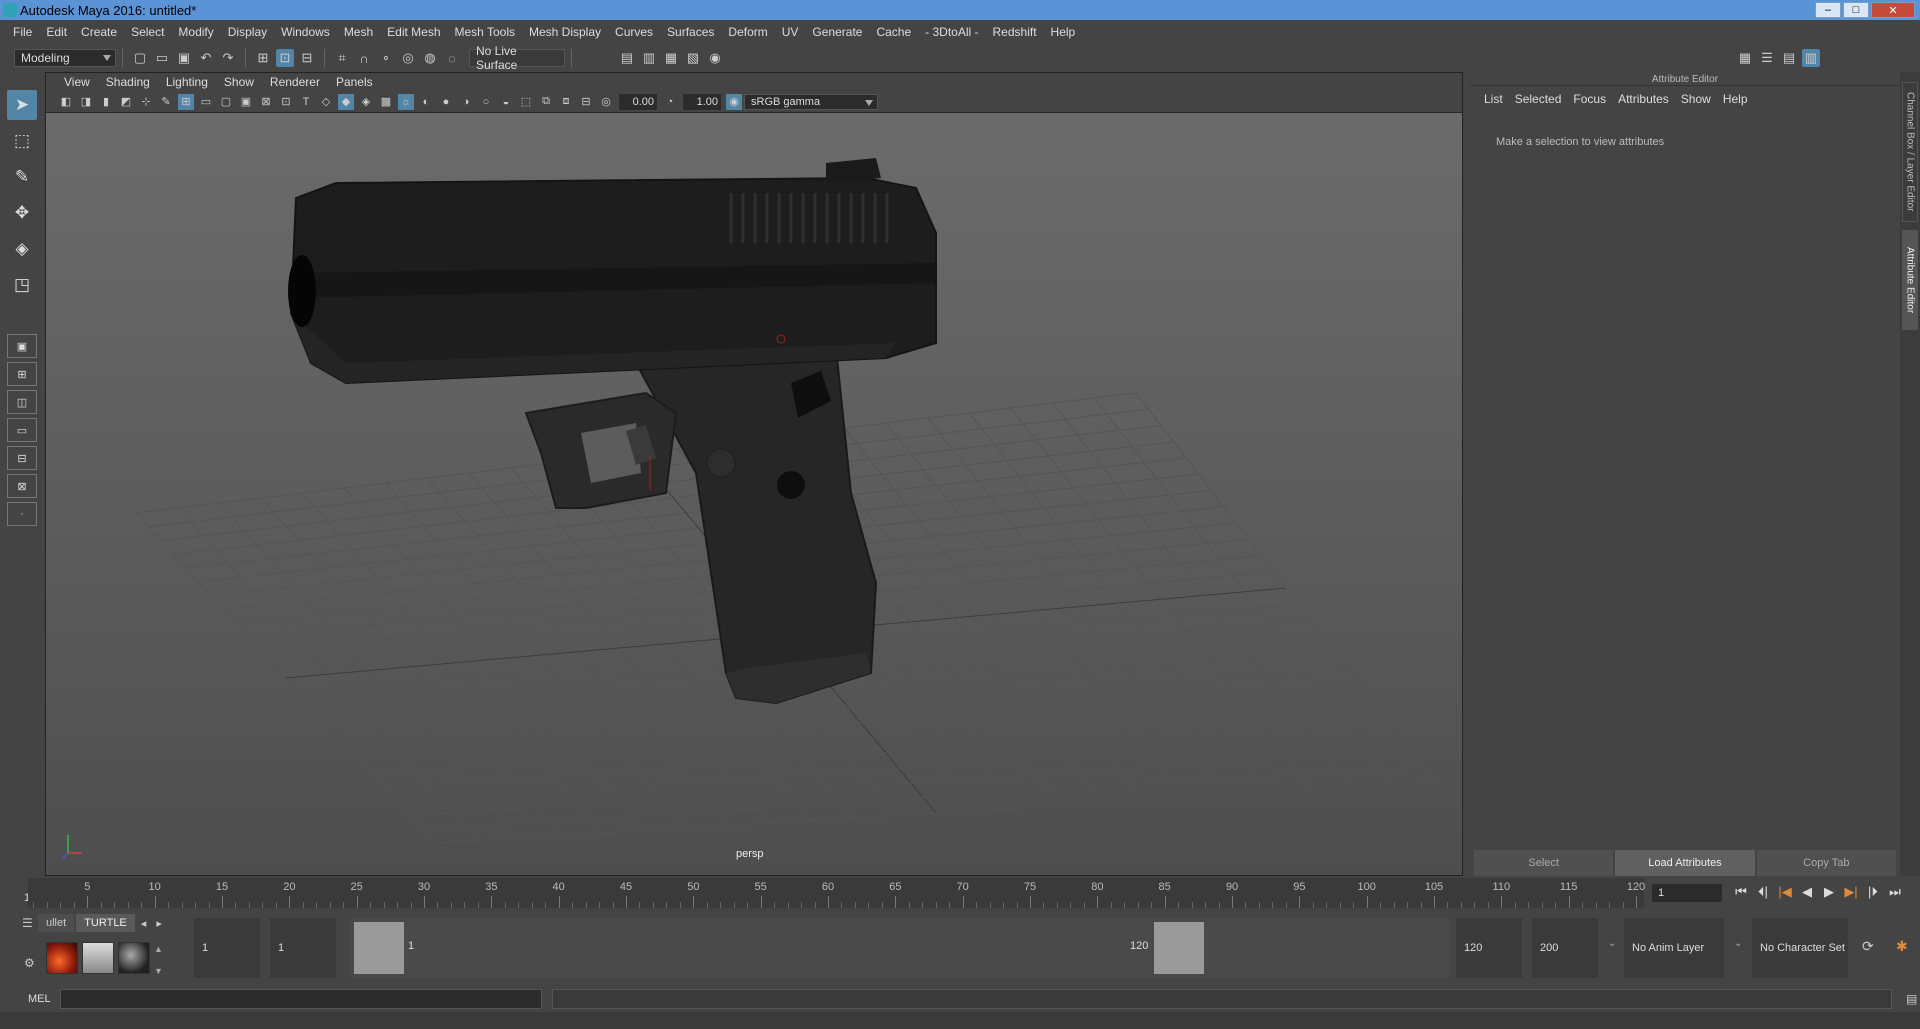 The image size is (1920, 1029). I want to click on snap-view-icon: ◎, so click(408, 58).